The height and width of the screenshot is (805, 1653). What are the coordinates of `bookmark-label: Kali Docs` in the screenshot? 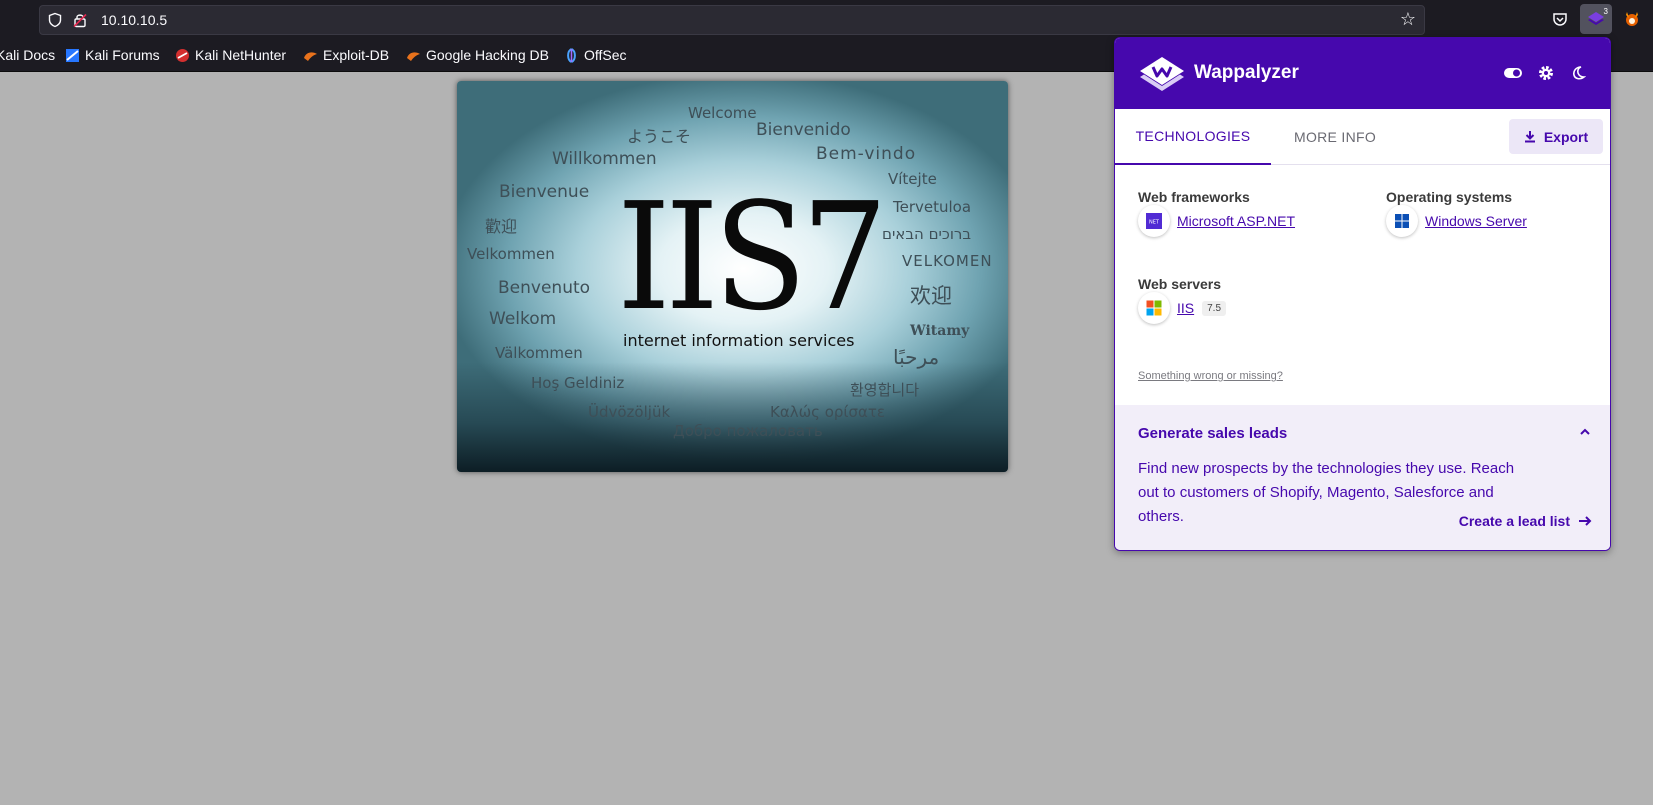 It's located at (28, 55).